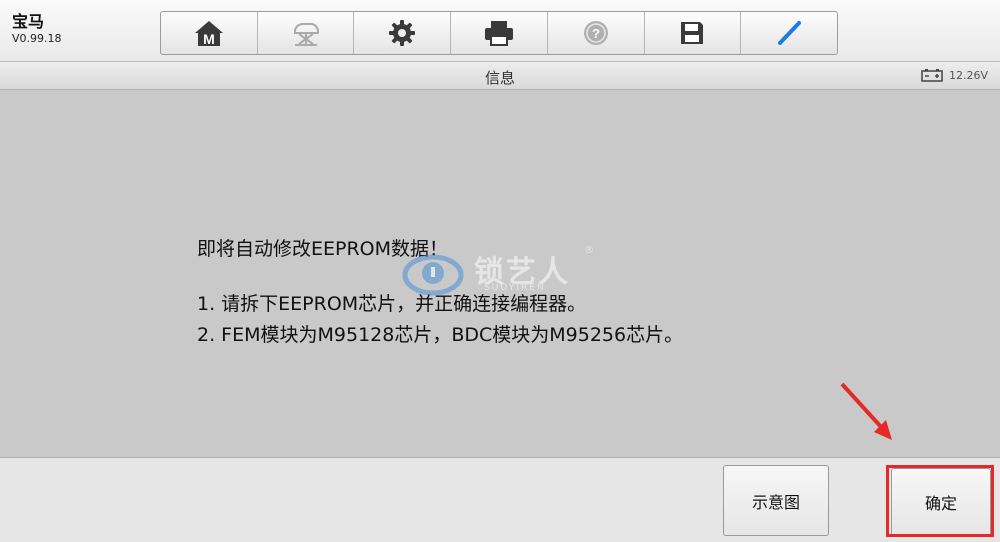  I want to click on pen-icon, so click(790, 33).